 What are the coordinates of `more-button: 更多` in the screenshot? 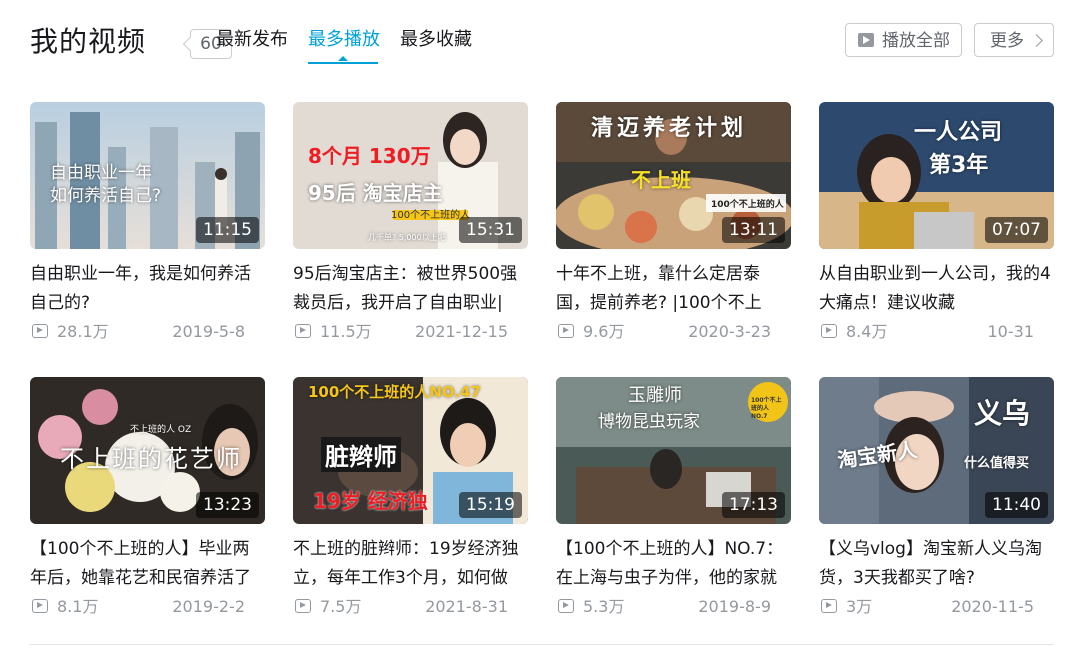 It's located at (1014, 40).